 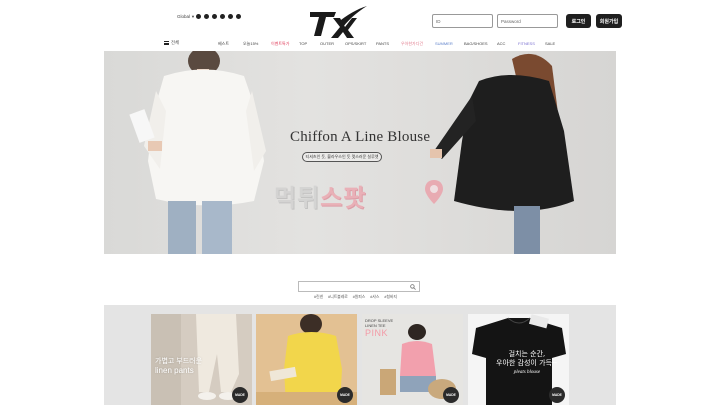 I want to click on product-card: 가볍고 부드러운 linen pants MADE, so click(x=201, y=359).